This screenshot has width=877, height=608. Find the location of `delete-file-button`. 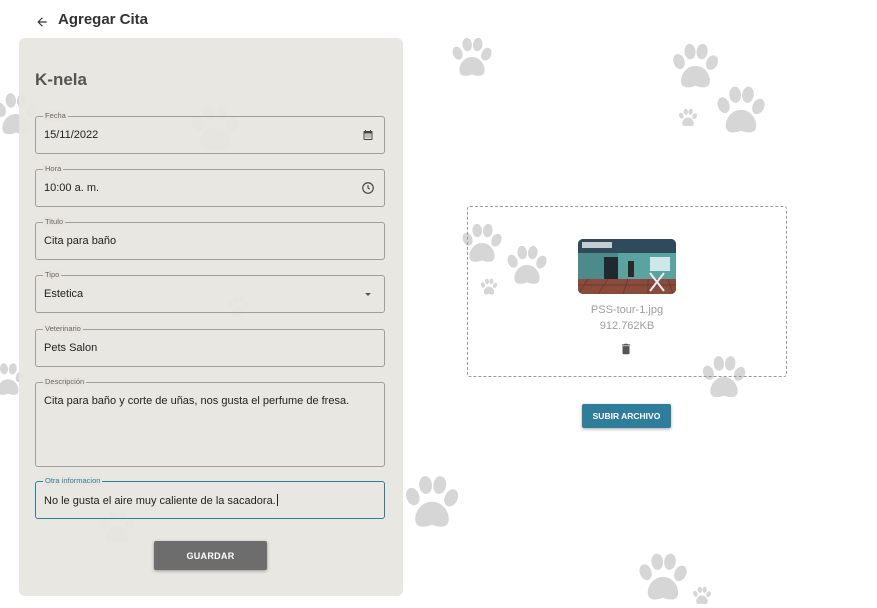

delete-file-button is located at coordinates (626, 349).